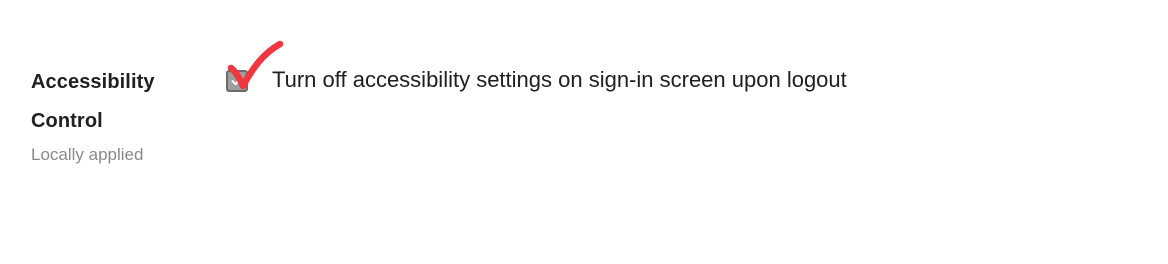 This screenshot has width=1168, height=264. Describe the element at coordinates (93, 82) in the screenshot. I see `setting-title-line1: Accessibility` at that location.